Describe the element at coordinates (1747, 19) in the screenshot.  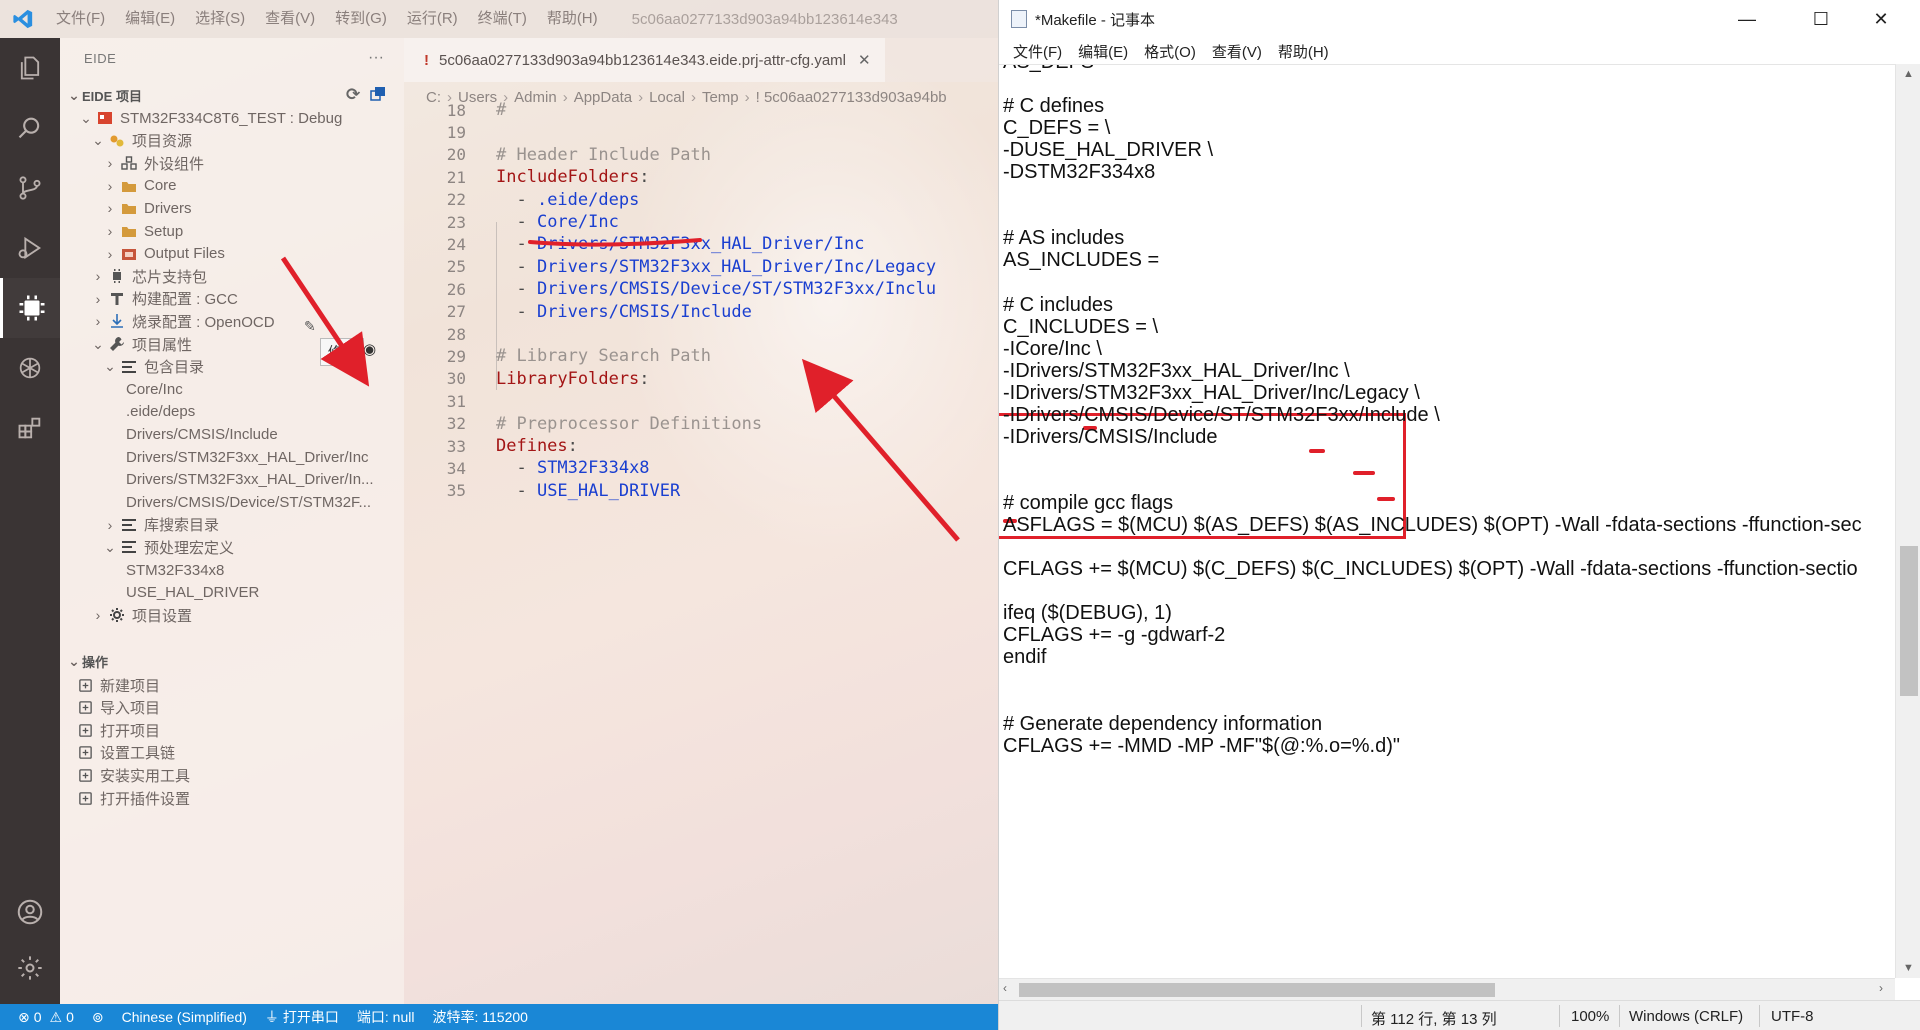
I see `minimize-button: —` at that location.